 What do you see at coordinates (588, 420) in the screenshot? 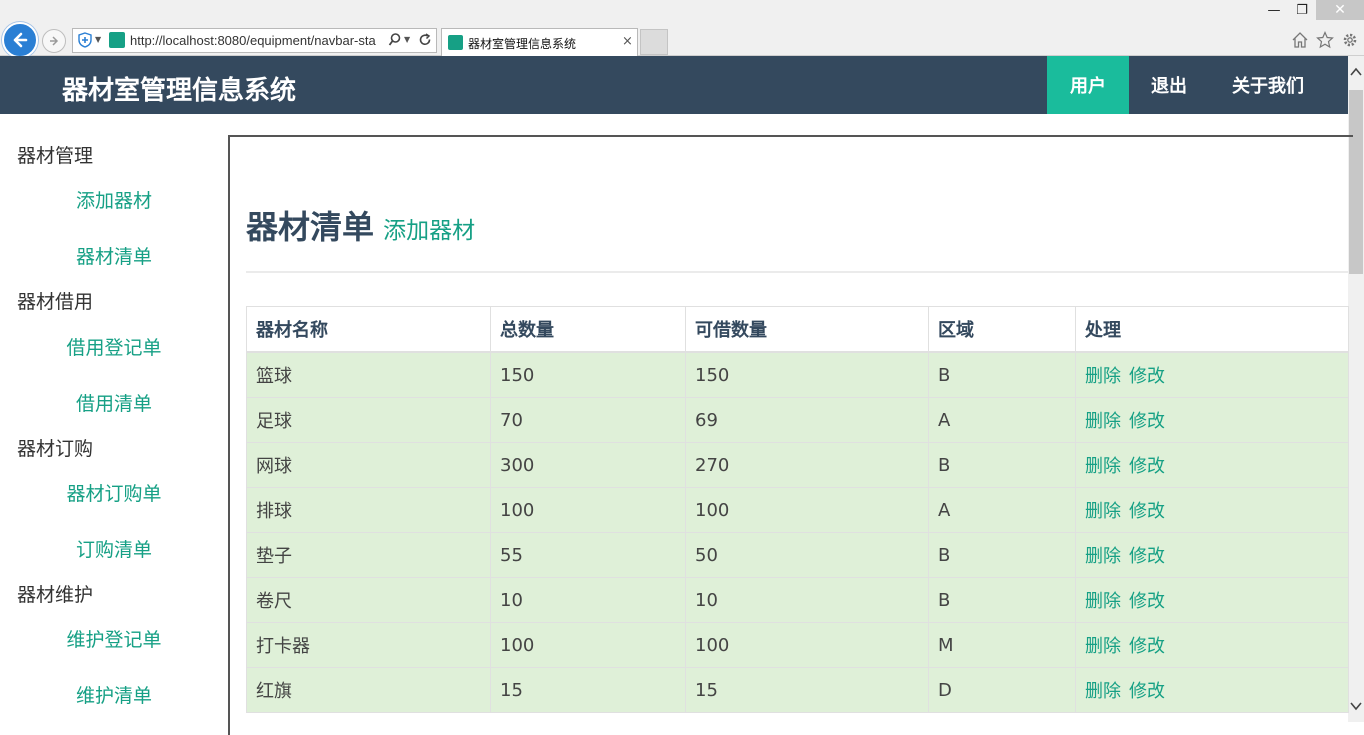
I see `cell-total: 70` at bounding box center [588, 420].